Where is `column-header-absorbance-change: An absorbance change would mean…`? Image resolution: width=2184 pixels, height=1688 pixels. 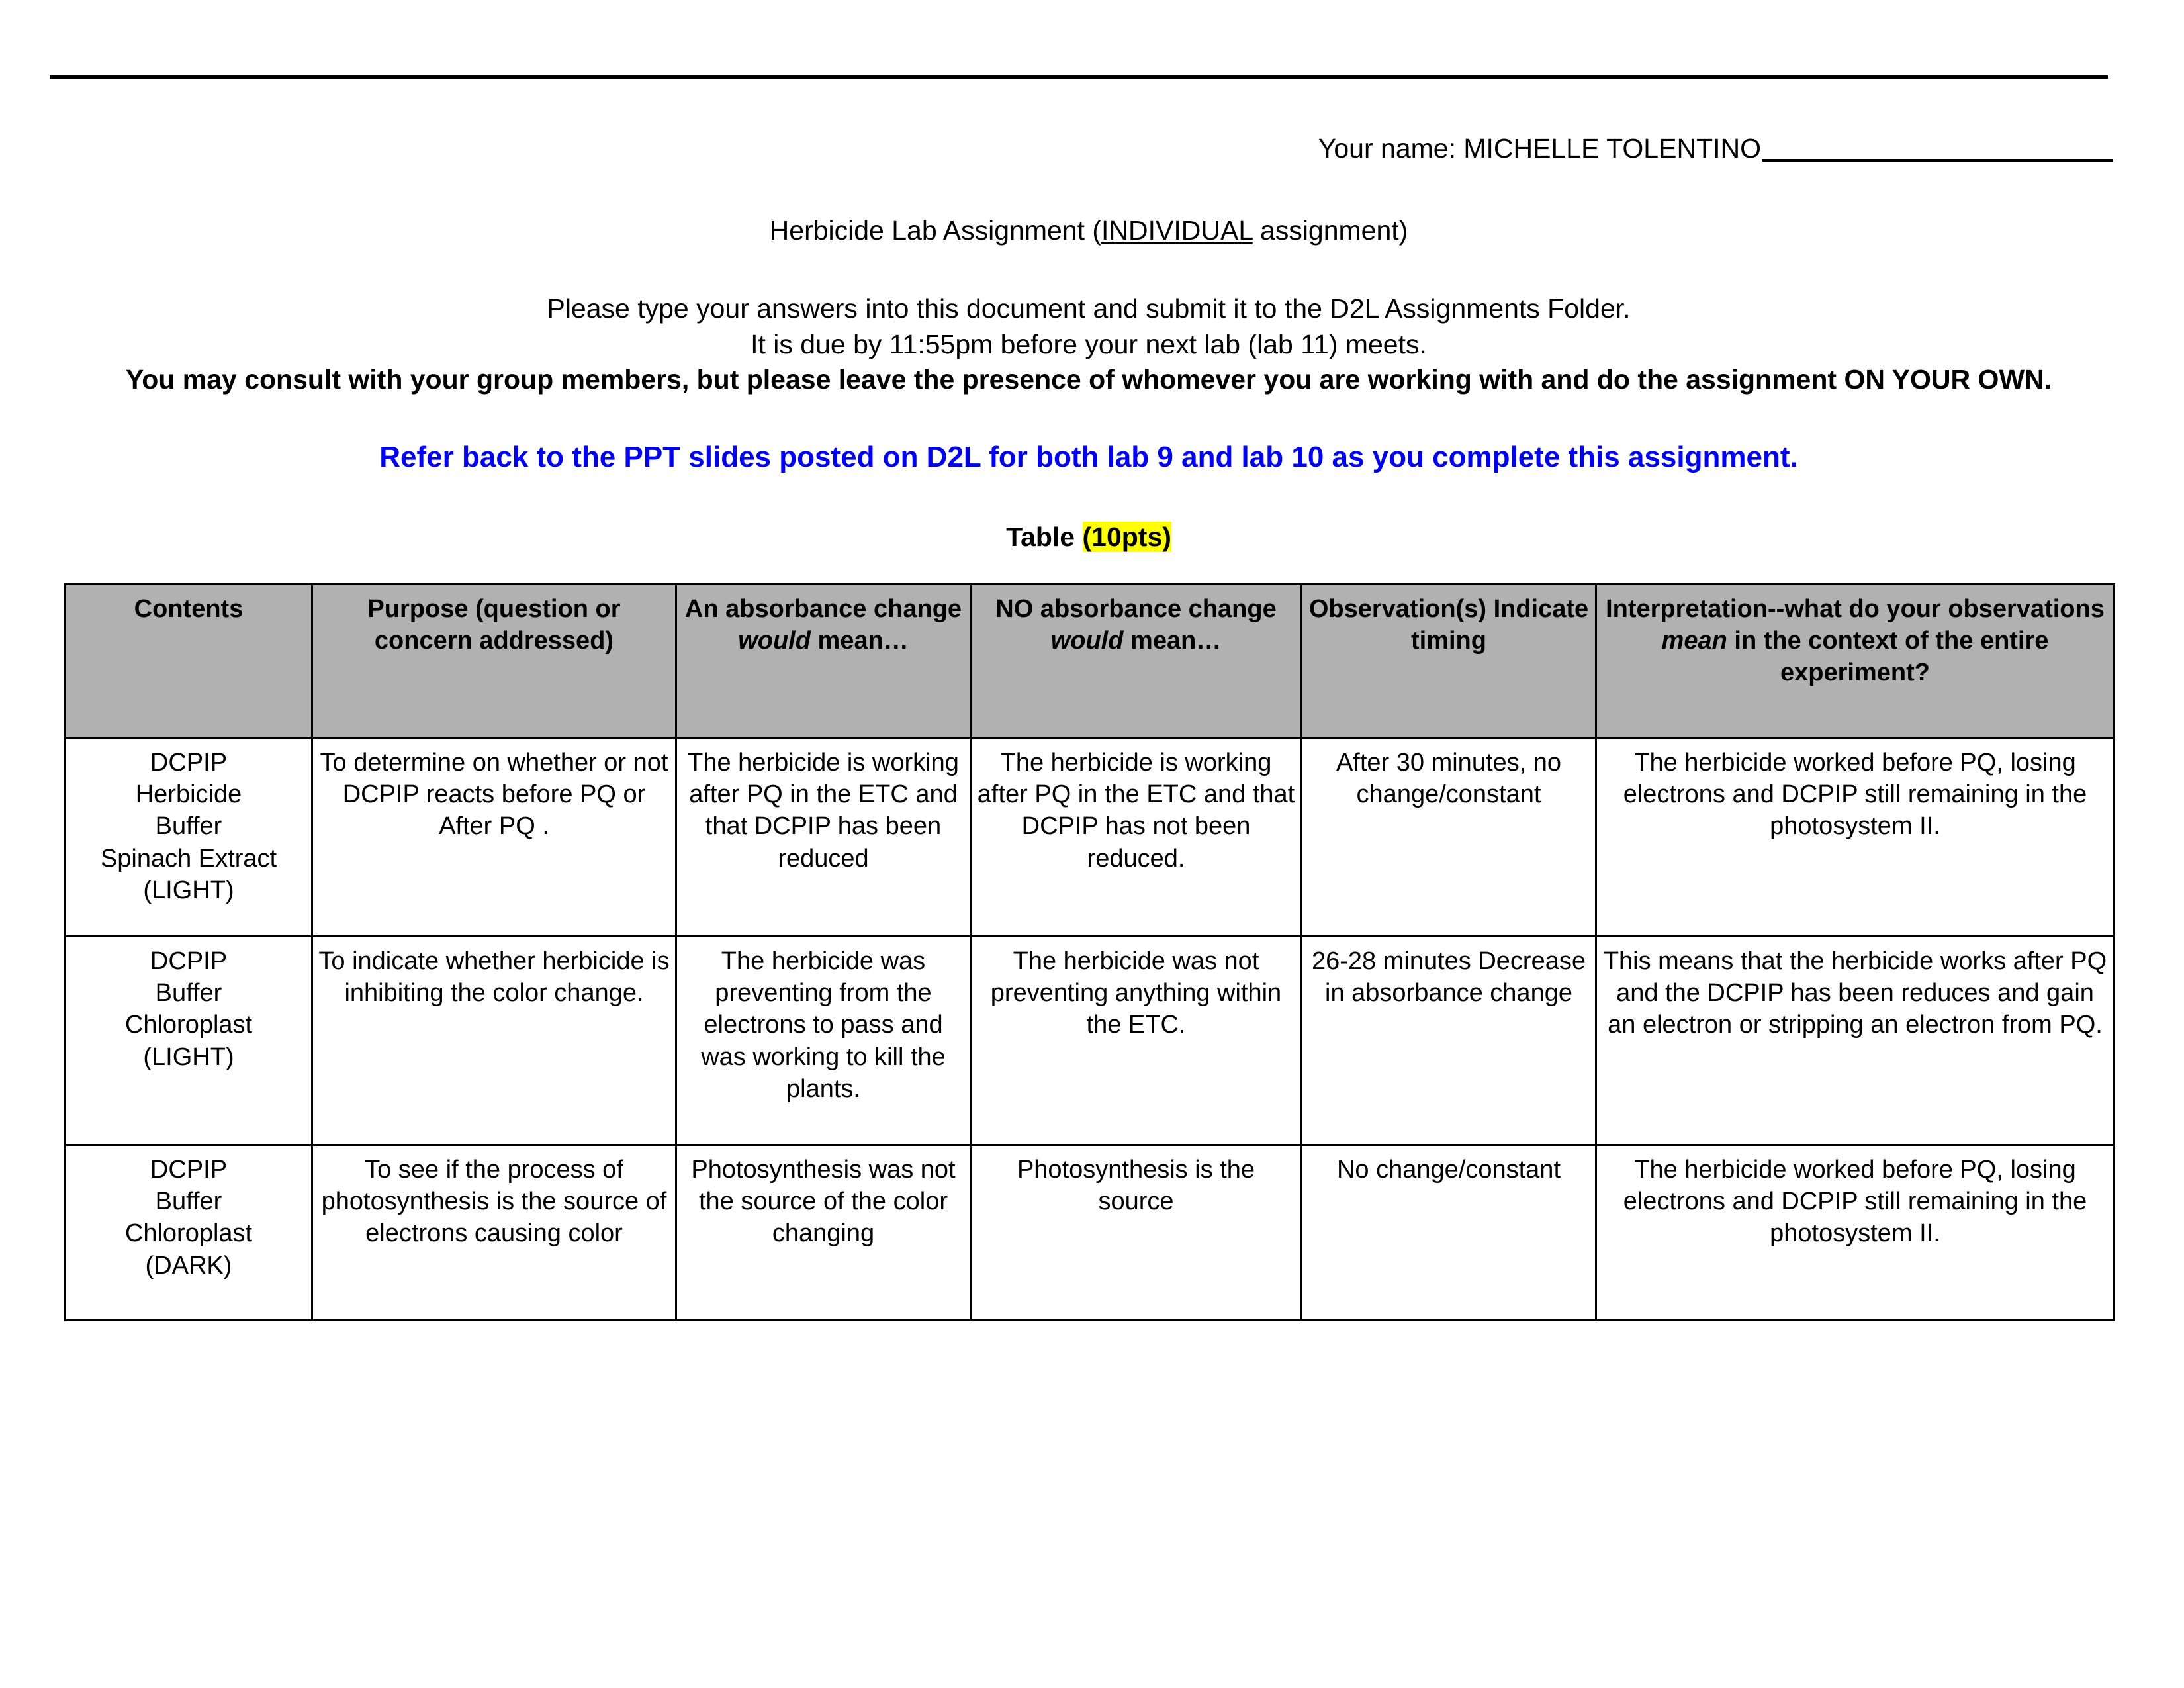 column-header-absorbance-change: An absorbance change would mean… is located at coordinates (823, 661).